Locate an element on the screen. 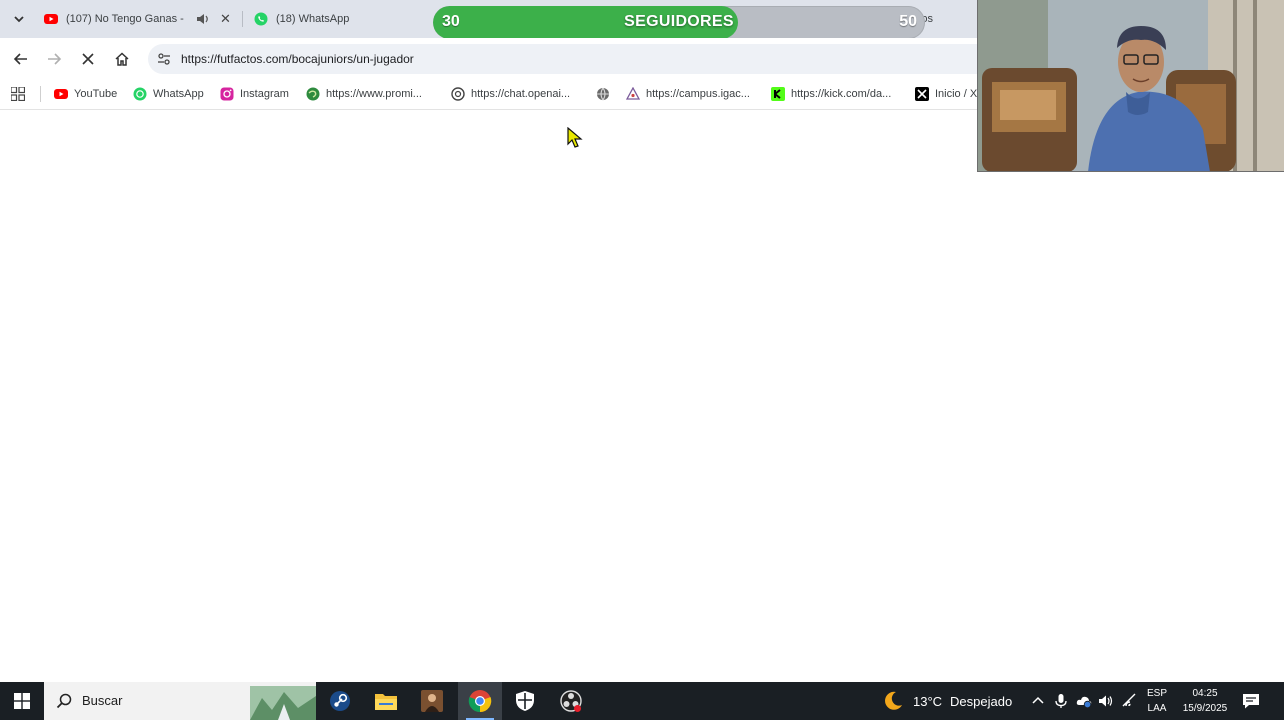  arrow-left-icon is located at coordinates (20, 59).